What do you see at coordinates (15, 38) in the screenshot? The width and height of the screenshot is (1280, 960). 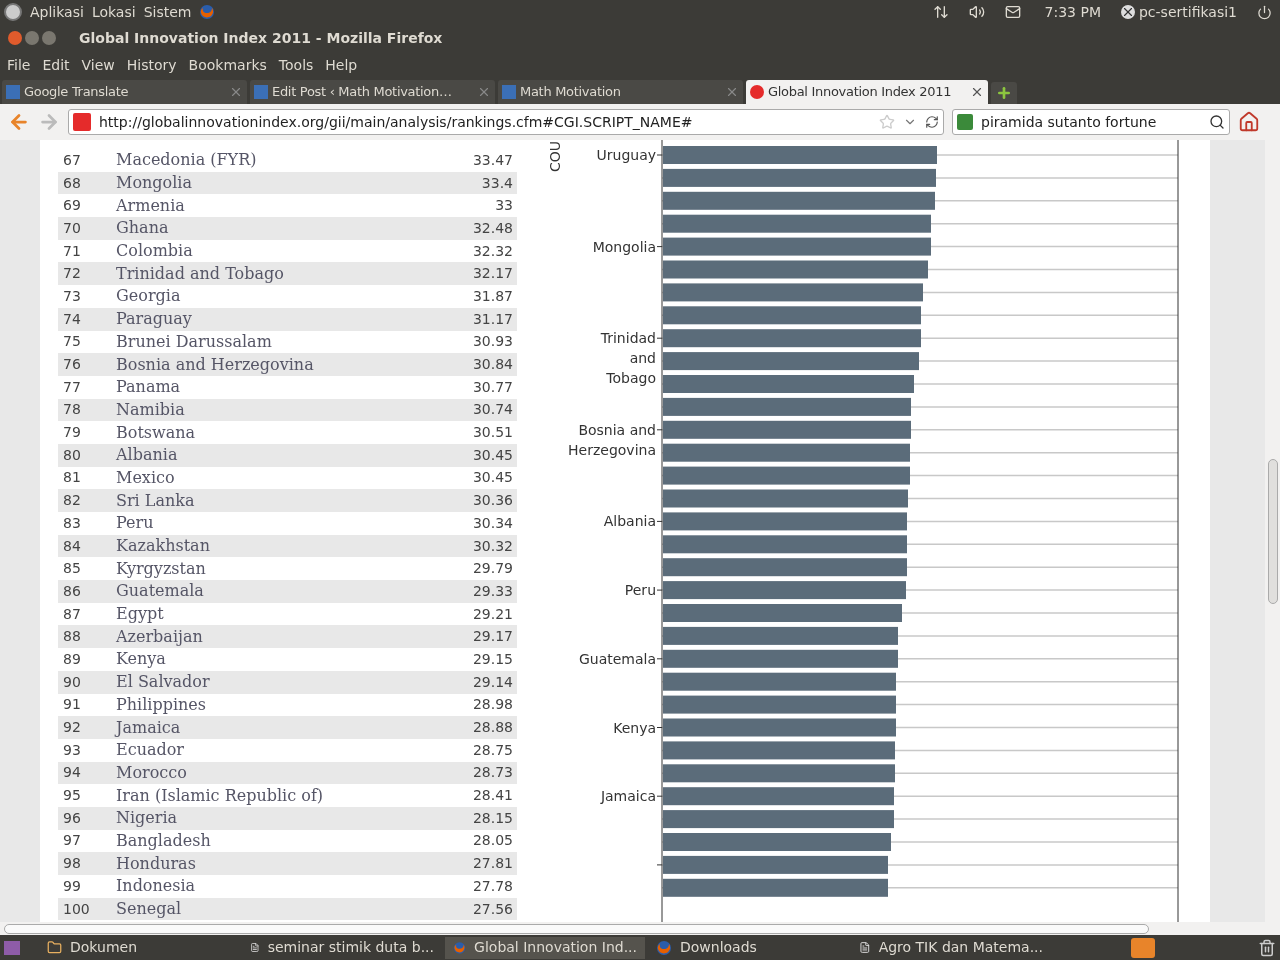 I see `close-icon` at bounding box center [15, 38].